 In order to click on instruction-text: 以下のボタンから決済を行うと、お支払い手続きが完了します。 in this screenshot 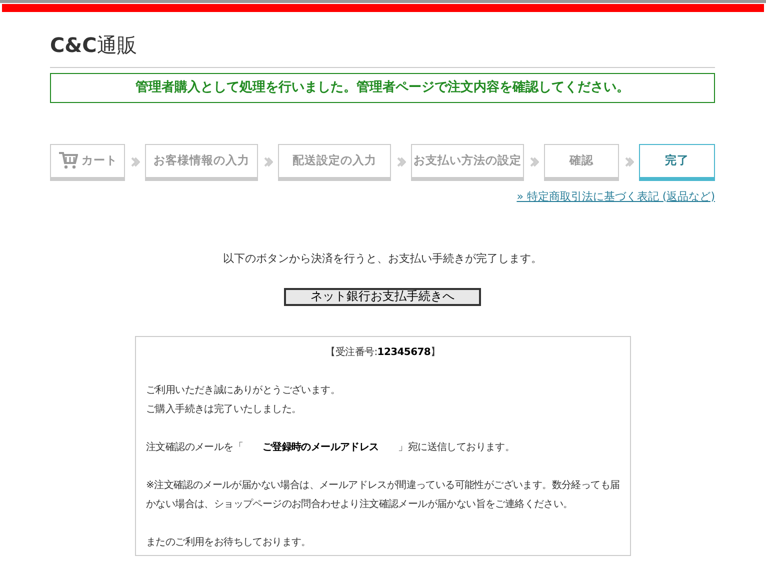, I will do `click(382, 259)`.